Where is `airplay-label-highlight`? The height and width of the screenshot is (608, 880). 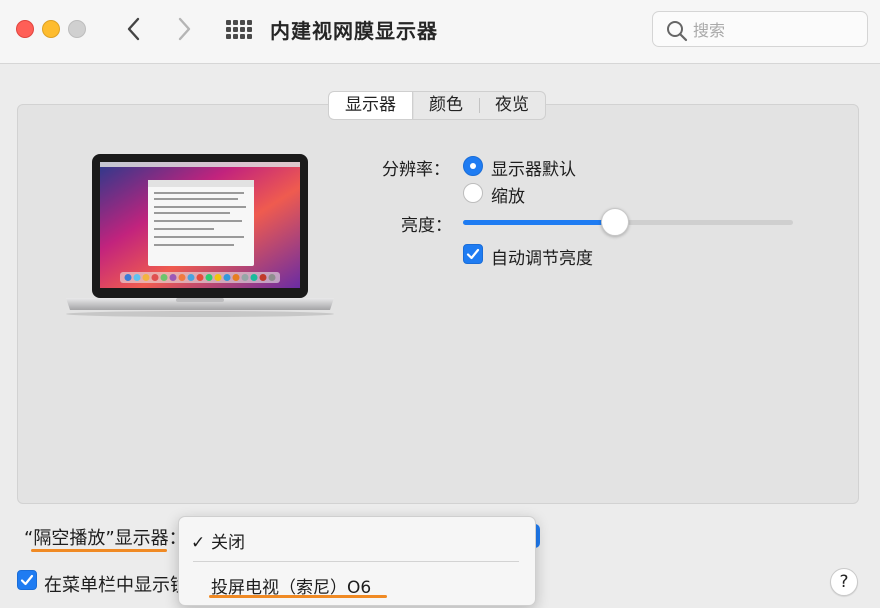 airplay-label-highlight is located at coordinates (99, 550).